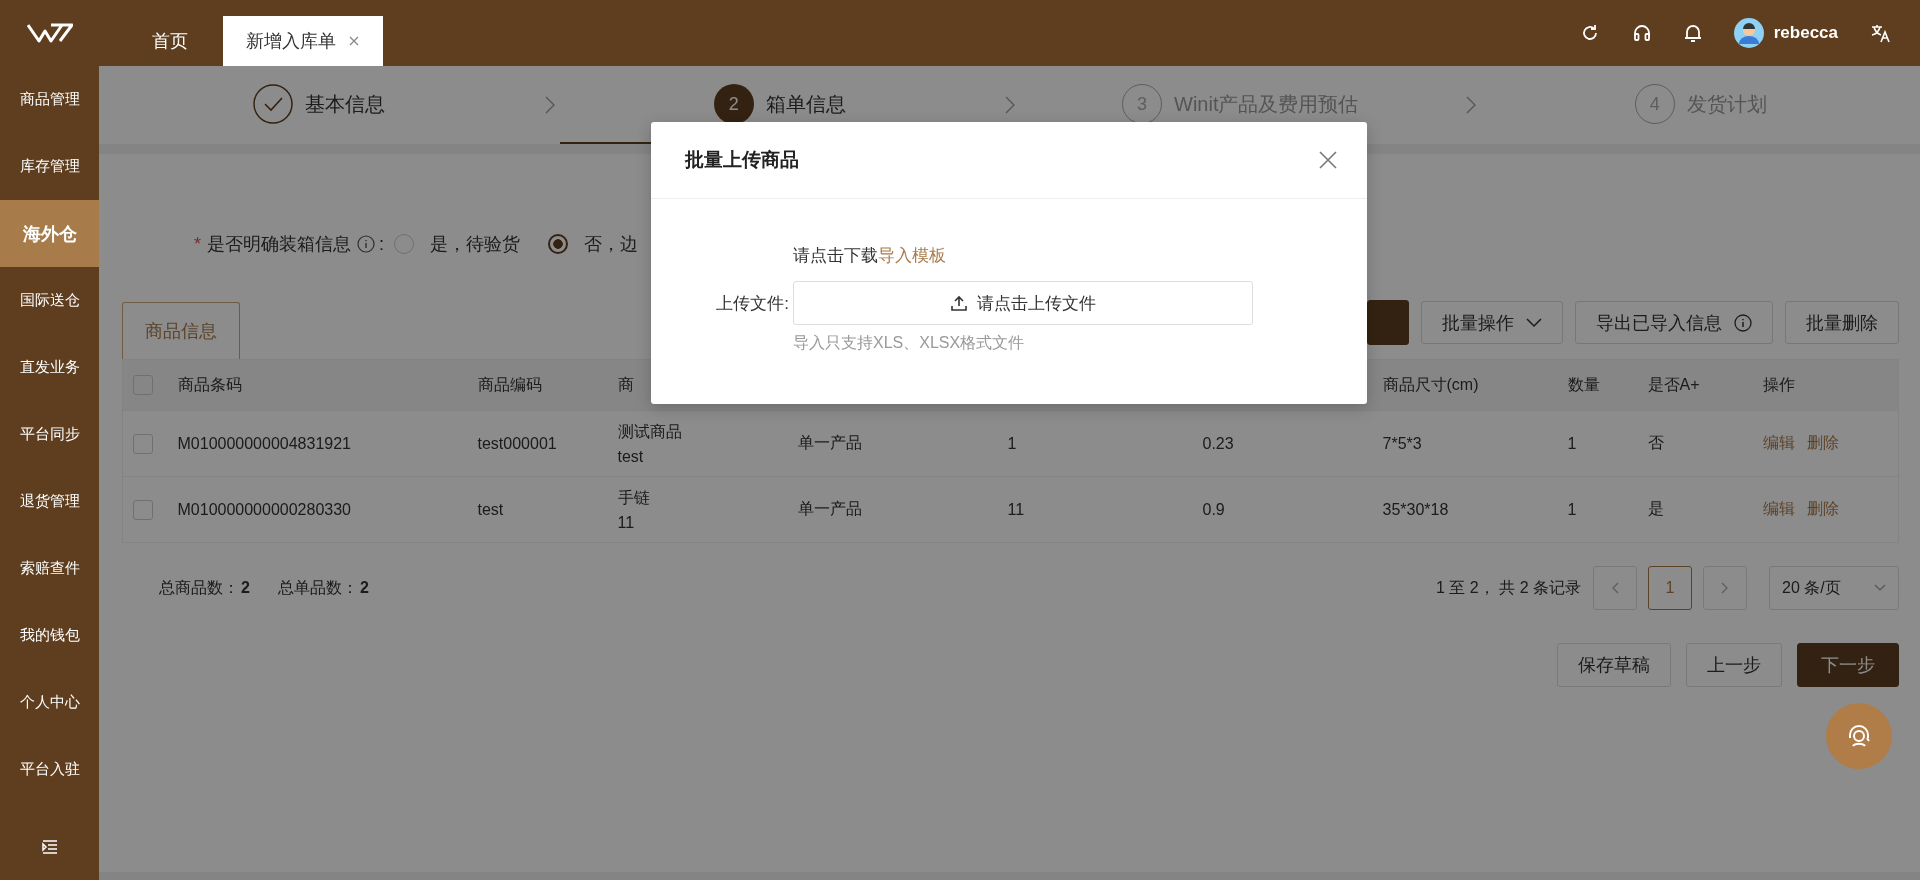 The height and width of the screenshot is (880, 1920). I want to click on table-cell: 否, so click(1655, 442).